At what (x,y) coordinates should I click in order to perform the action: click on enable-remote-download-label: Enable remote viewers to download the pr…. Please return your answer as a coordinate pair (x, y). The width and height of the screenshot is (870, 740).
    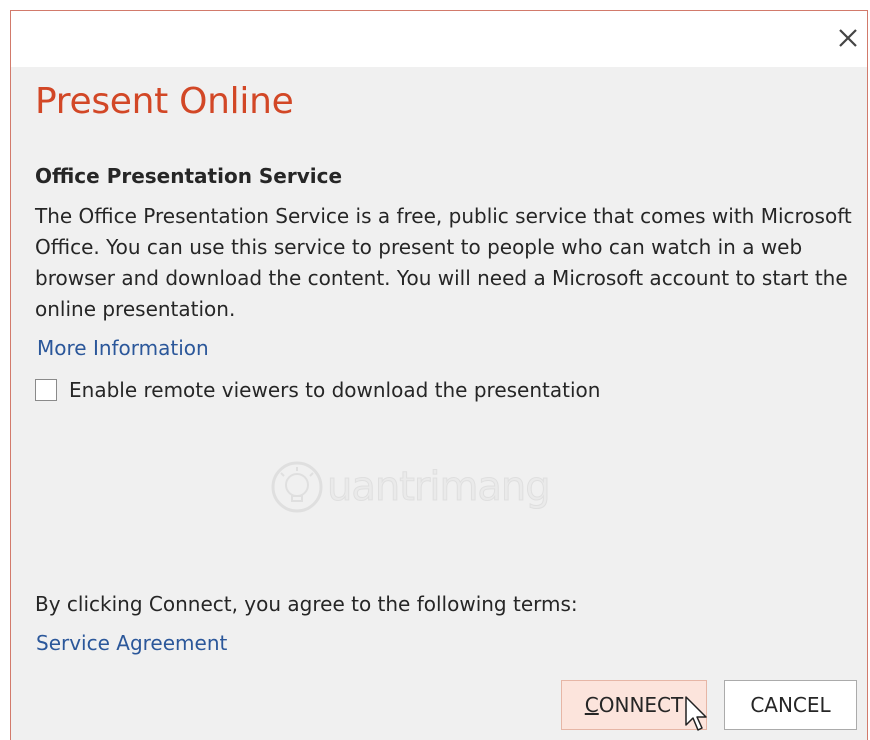
    Looking at the image, I should click on (335, 390).